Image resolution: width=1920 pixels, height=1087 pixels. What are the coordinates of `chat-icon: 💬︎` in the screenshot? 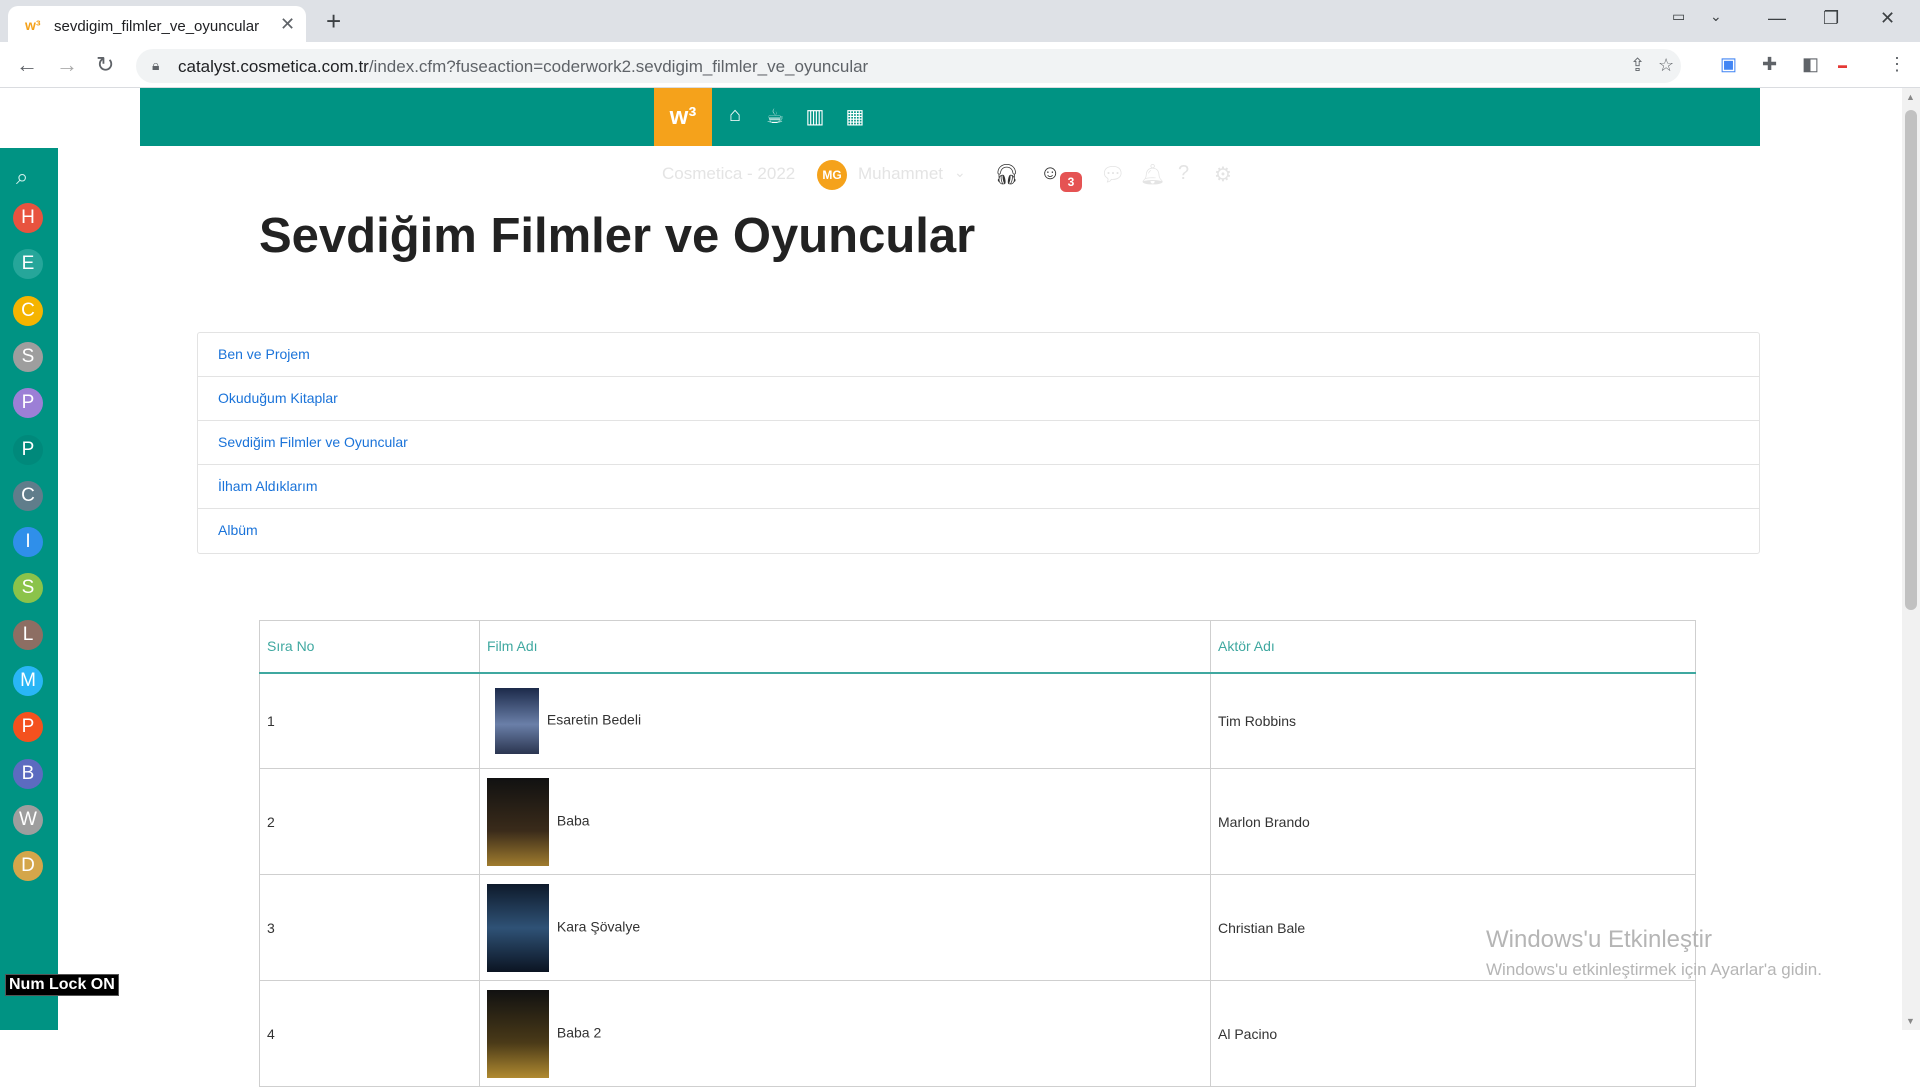 It's located at (1112, 174).